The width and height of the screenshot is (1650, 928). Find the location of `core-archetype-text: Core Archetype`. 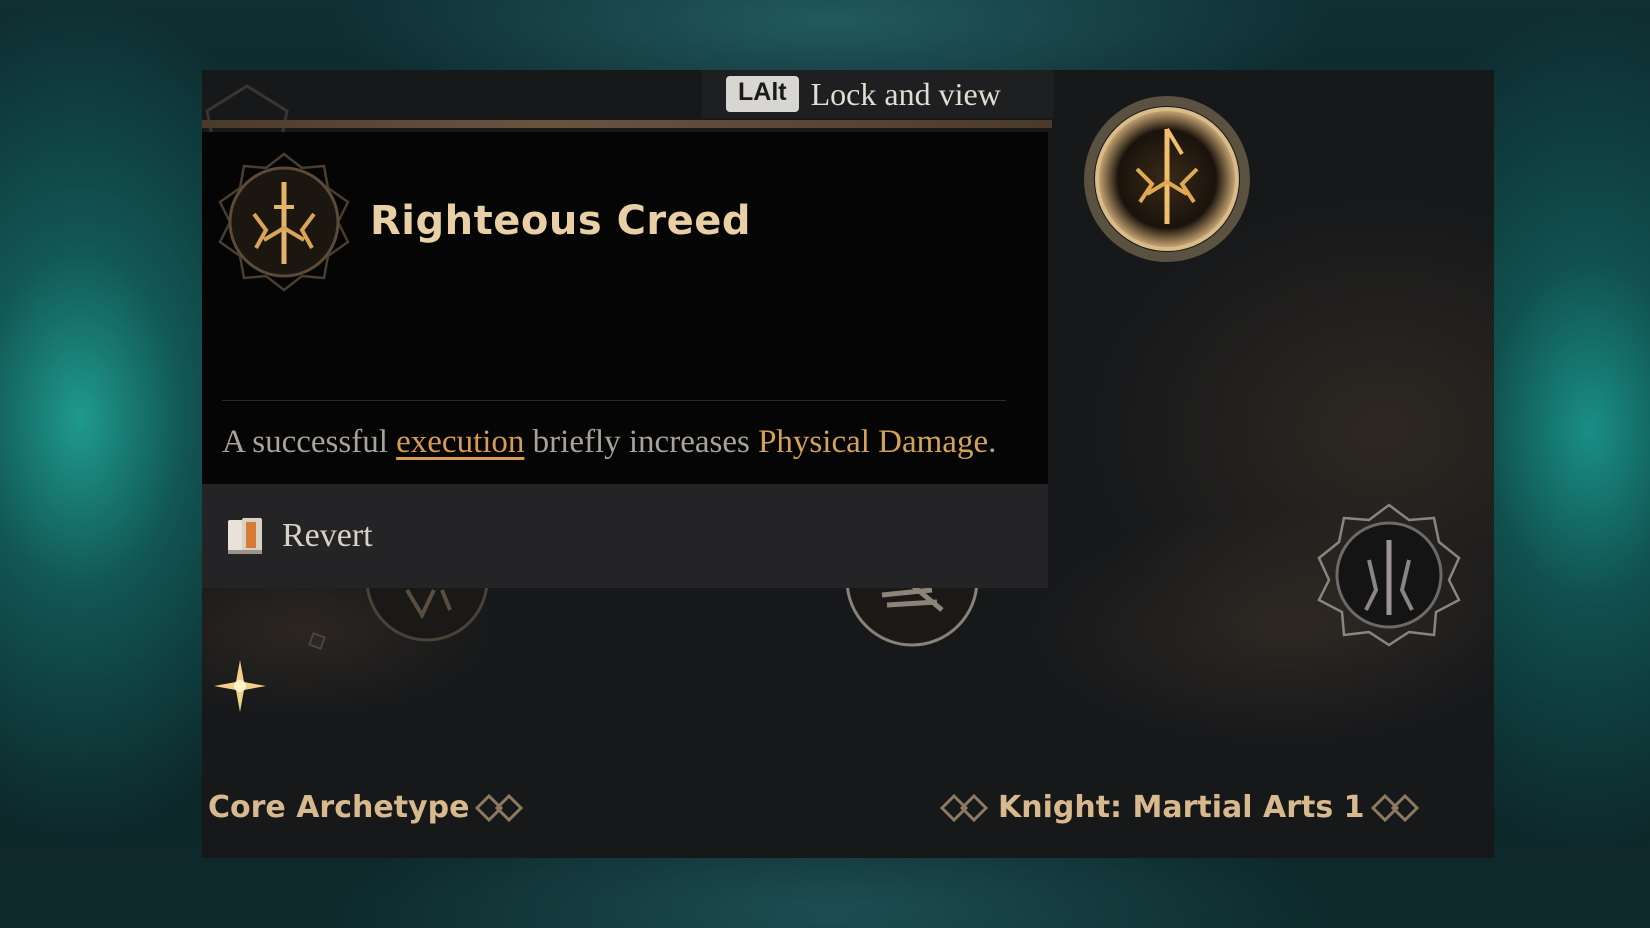

core-archetype-text: Core Archetype is located at coordinates (339, 807).